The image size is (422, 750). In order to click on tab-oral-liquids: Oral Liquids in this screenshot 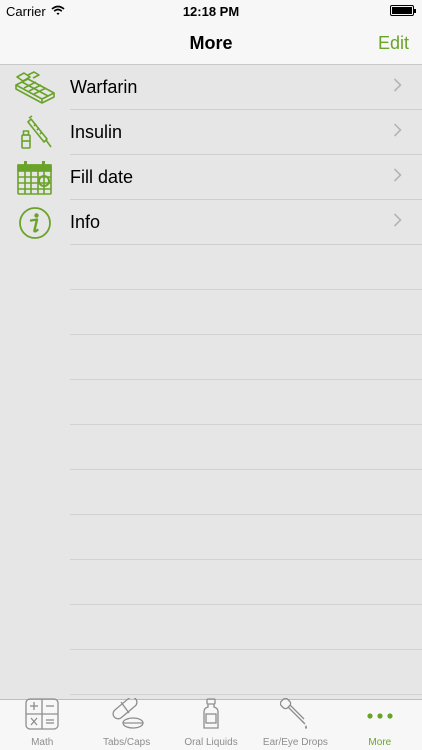, I will do `click(211, 724)`.